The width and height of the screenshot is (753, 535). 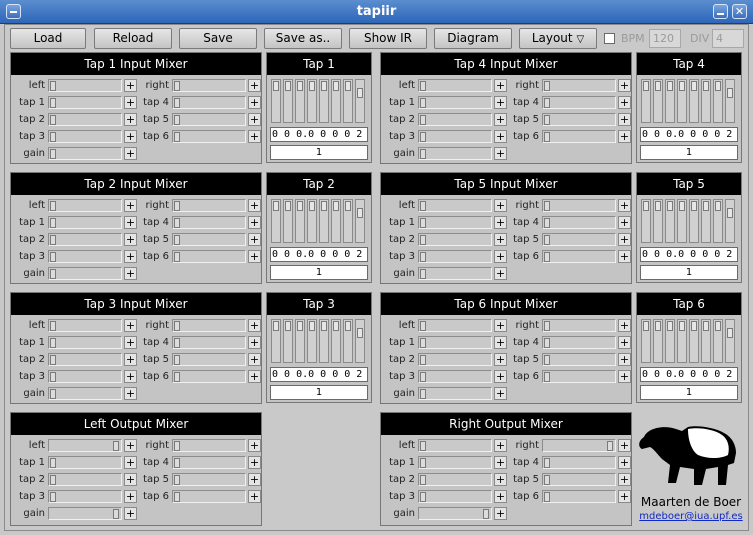 I want to click on bpm-field: 120, so click(x=665, y=38).